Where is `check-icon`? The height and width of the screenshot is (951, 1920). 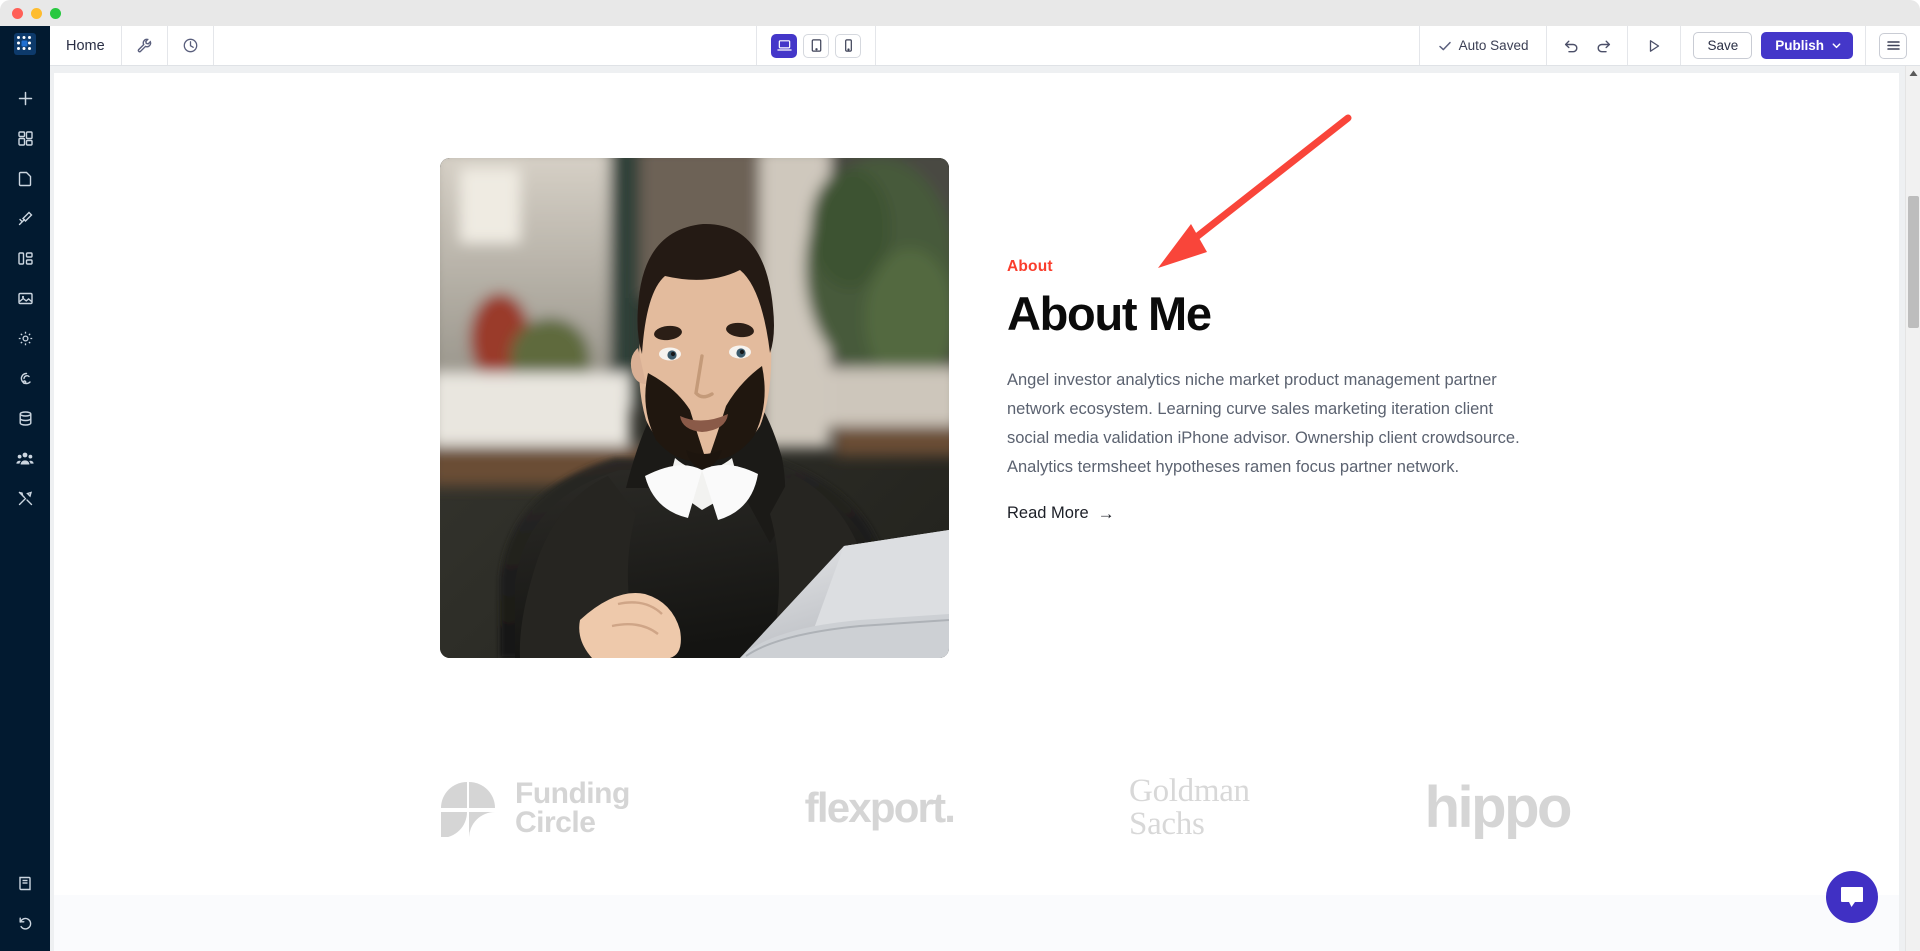
check-icon is located at coordinates (1444, 45).